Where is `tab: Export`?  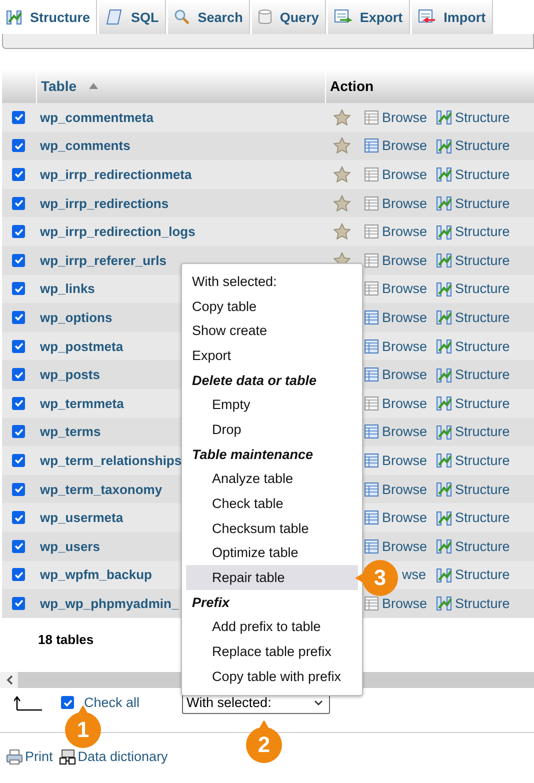
tab: Export is located at coordinates (369, 17).